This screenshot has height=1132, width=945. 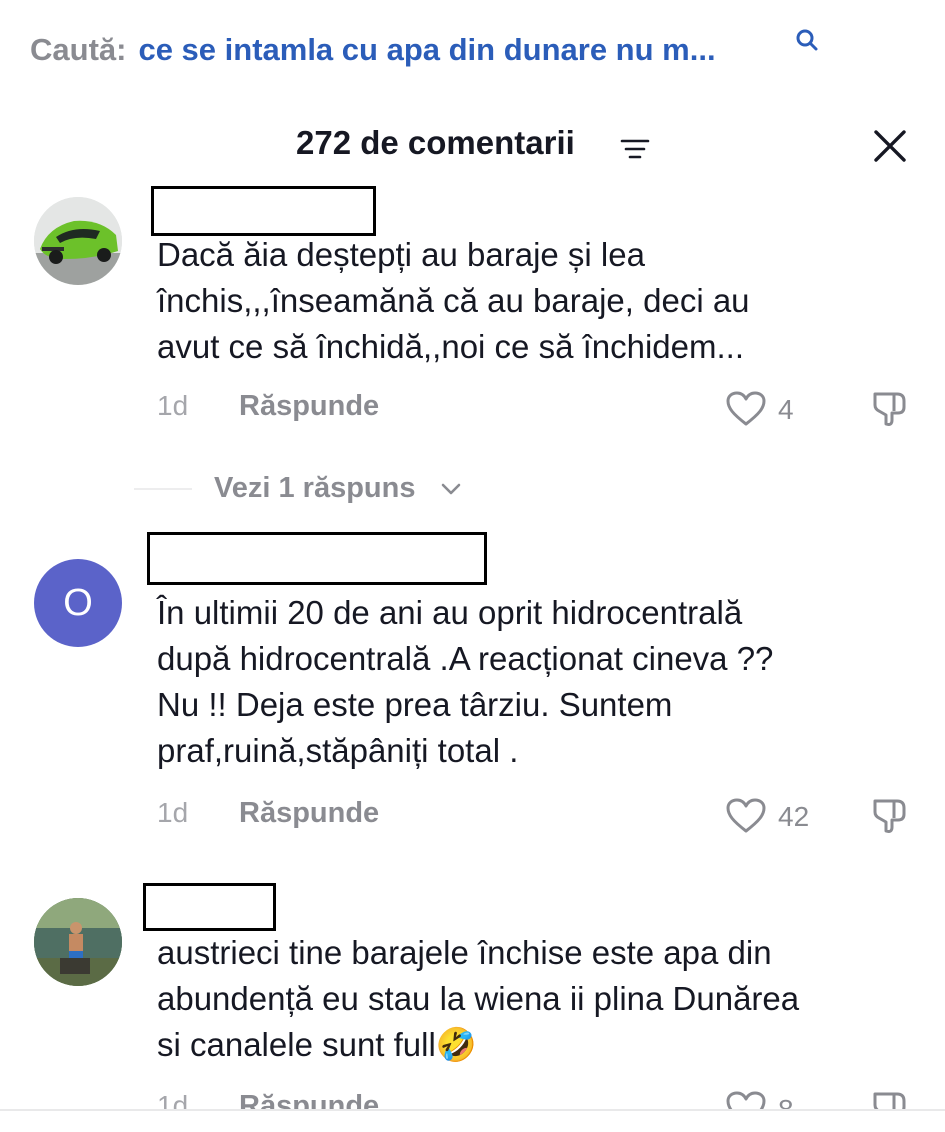 I want to click on view-replies: Vezi 1 răspuns, so click(x=334, y=490).